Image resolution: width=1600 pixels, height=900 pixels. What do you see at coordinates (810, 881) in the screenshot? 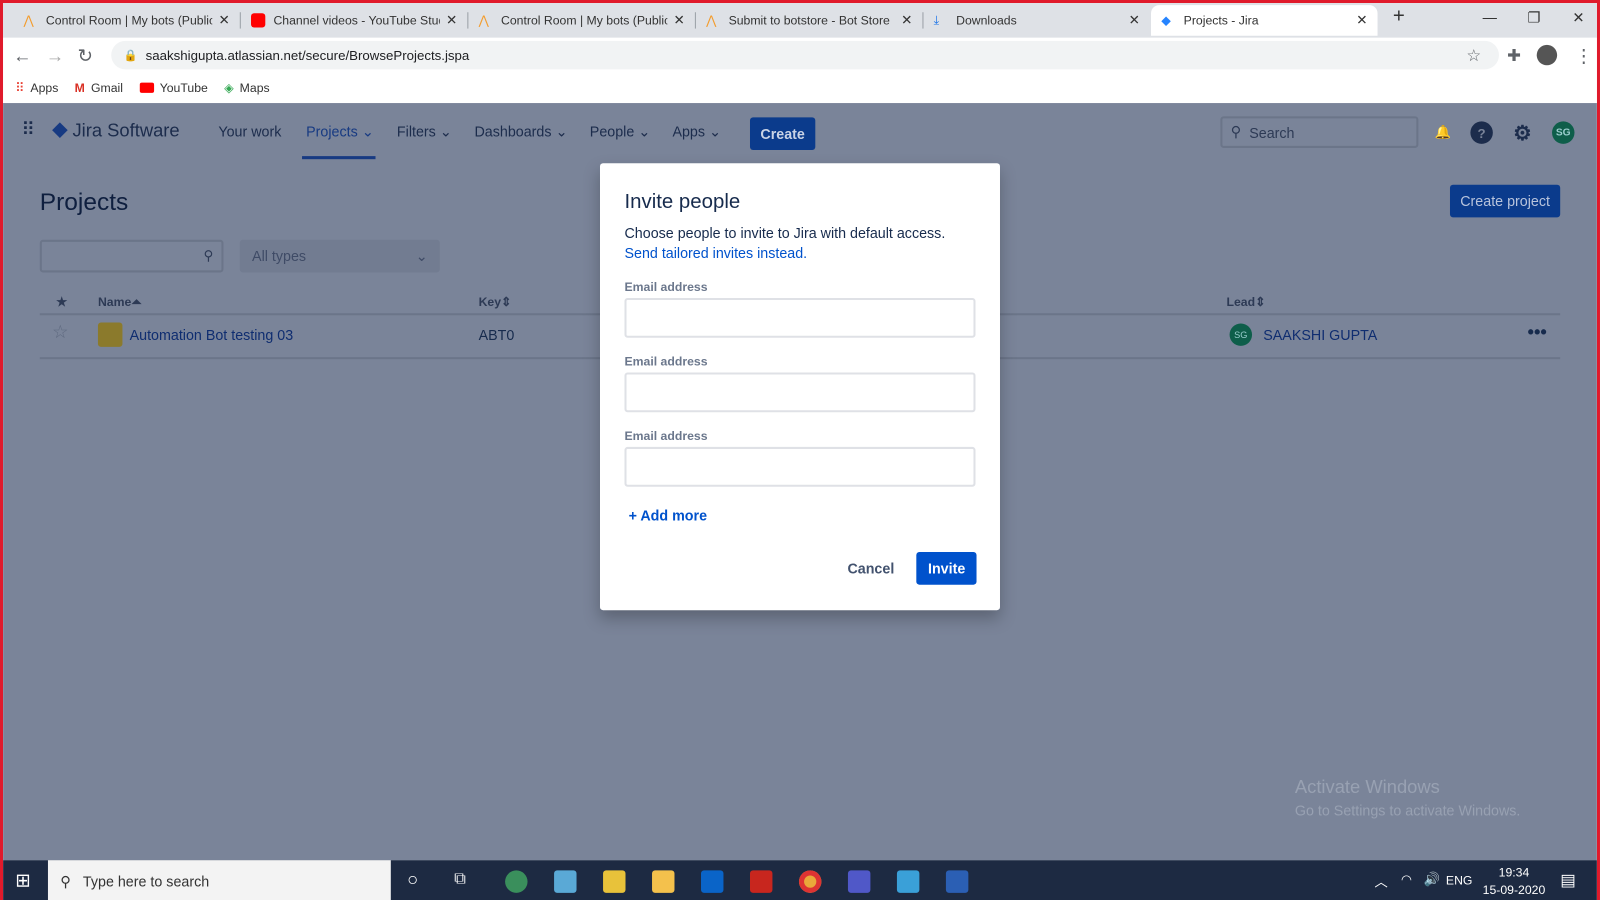
I see `chrome-icon` at bounding box center [810, 881].